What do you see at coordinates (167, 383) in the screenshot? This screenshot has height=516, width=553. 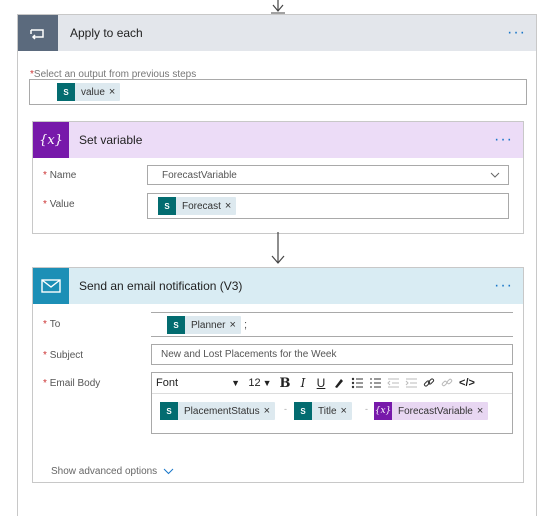 I see `font-dropdown-label: Font` at bounding box center [167, 383].